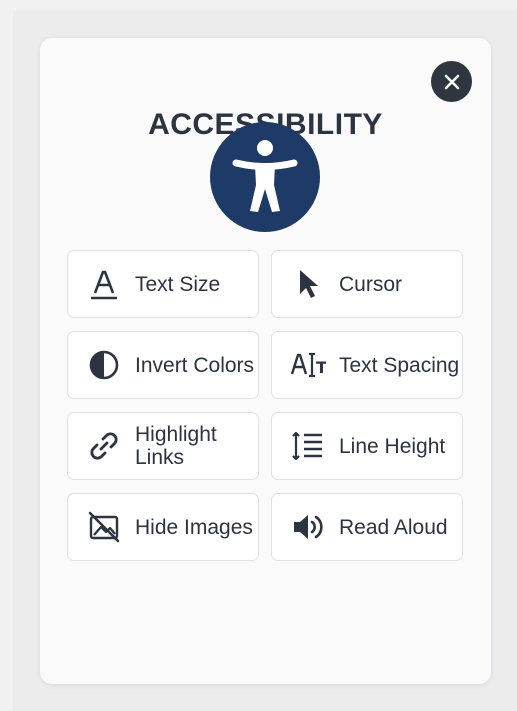 Image resolution: width=517 pixels, height=711 pixels. What do you see at coordinates (176, 446) in the screenshot?
I see `highlight-links-label: Highlight Links` at bounding box center [176, 446].